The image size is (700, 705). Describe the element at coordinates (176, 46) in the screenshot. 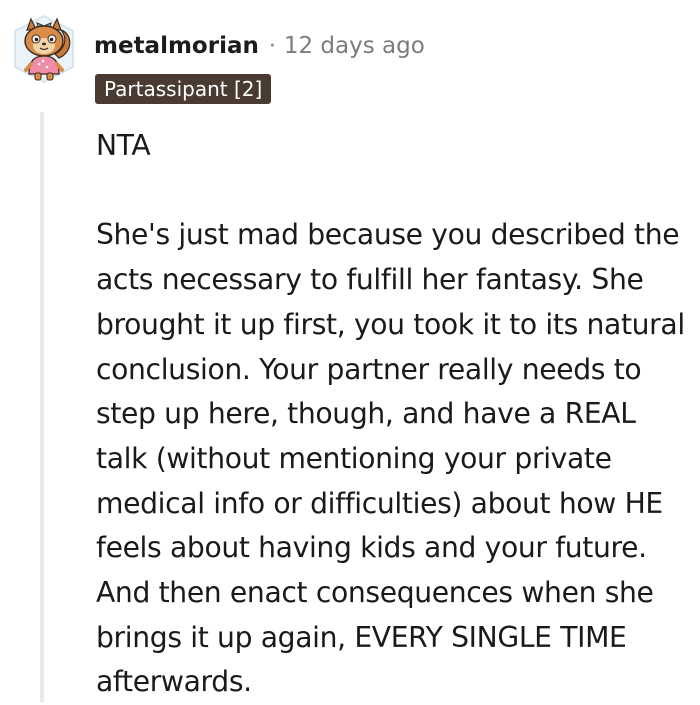

I see `username-link: metalmorian` at that location.